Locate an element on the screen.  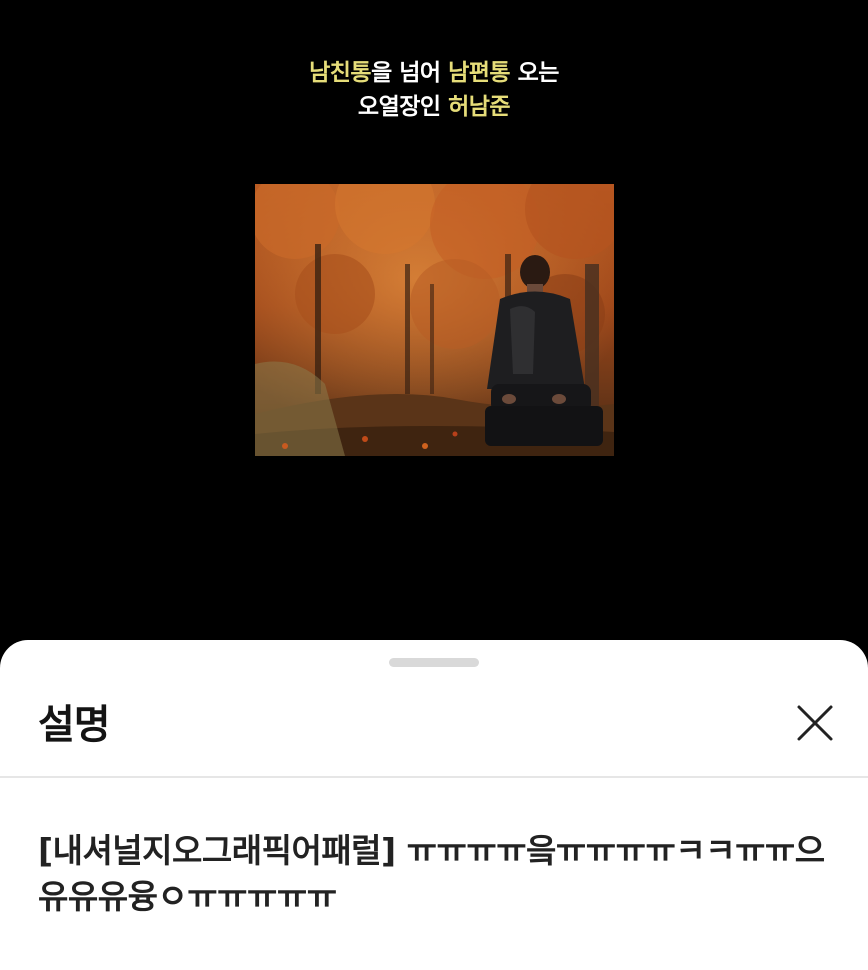
drag-handle is located at coordinates (434, 662).